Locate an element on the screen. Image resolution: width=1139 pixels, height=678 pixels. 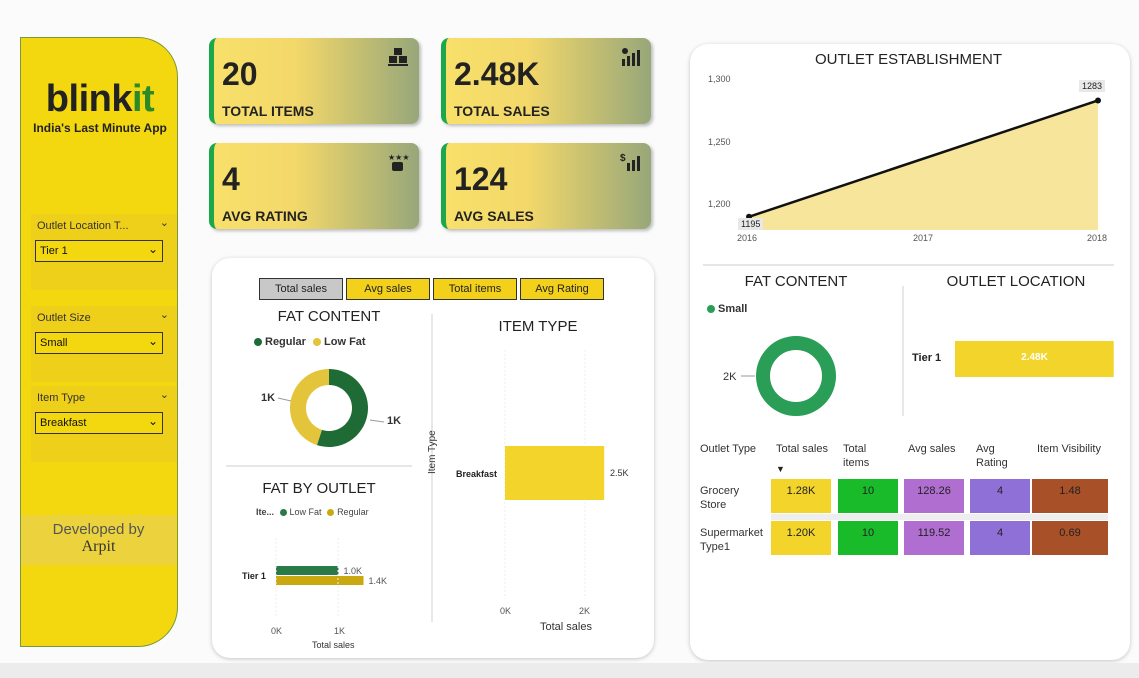
data-point is located at coordinates (1098, 100).